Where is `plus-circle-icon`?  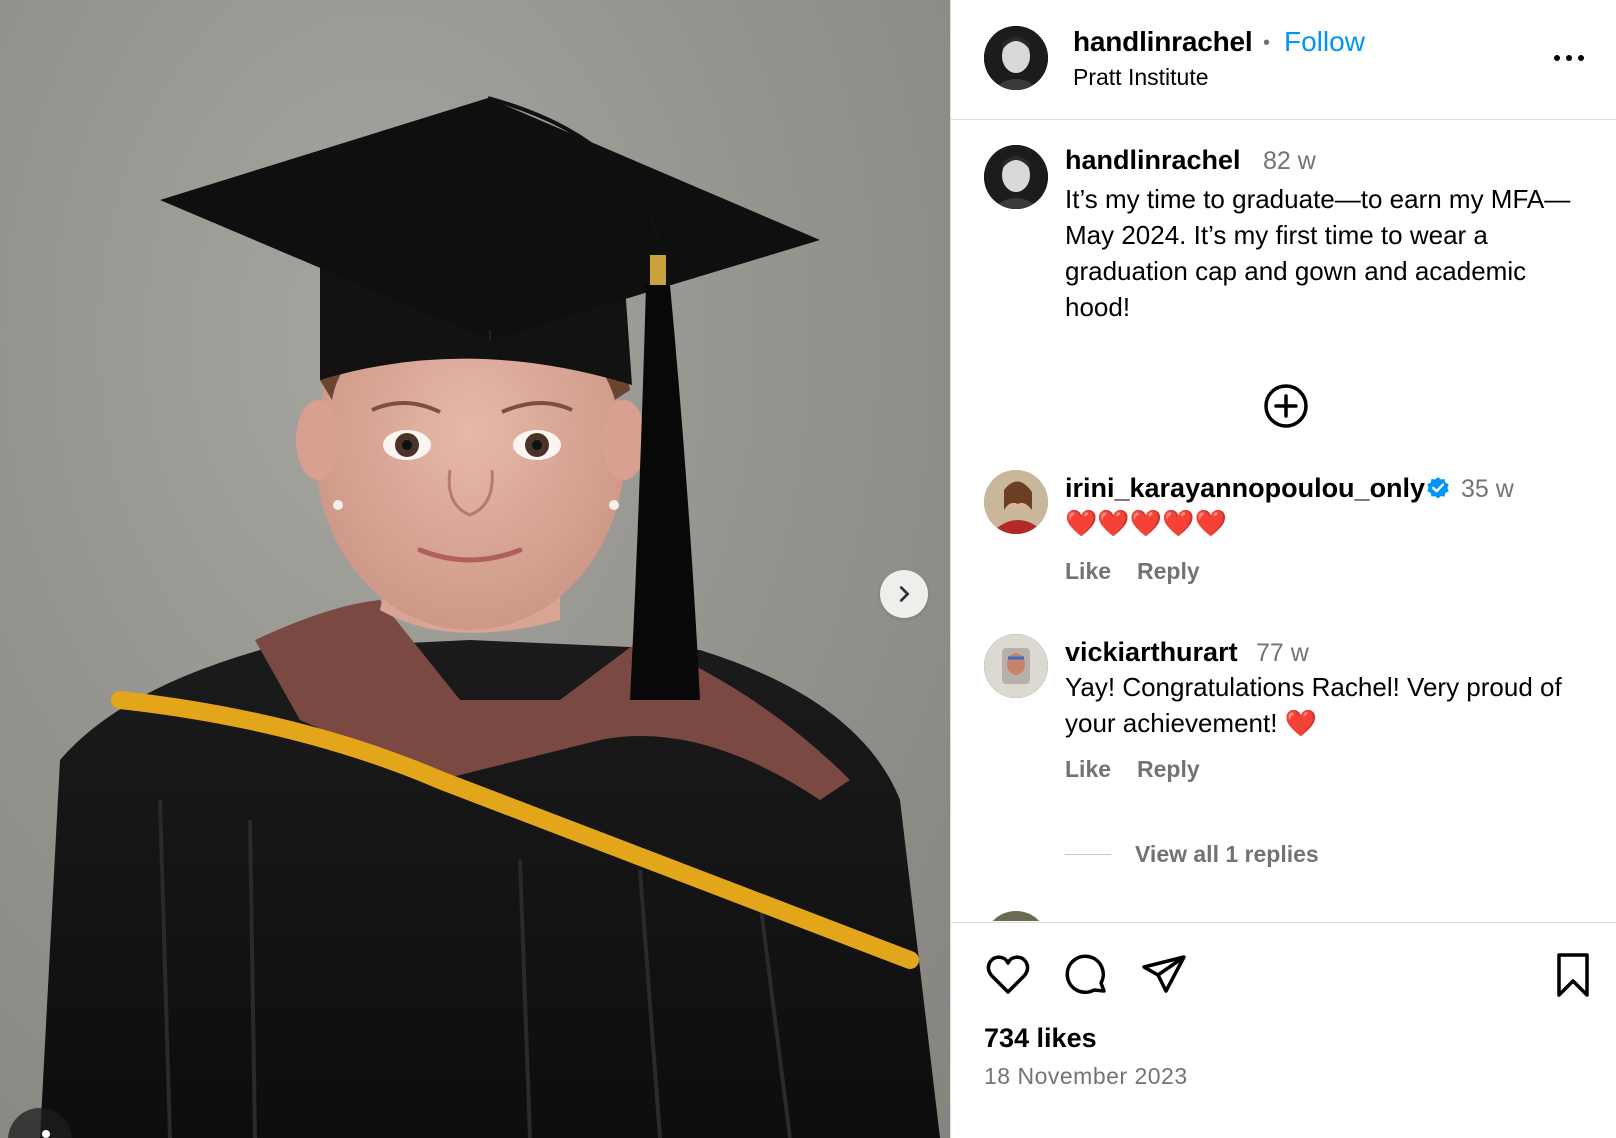 plus-circle-icon is located at coordinates (1286, 406).